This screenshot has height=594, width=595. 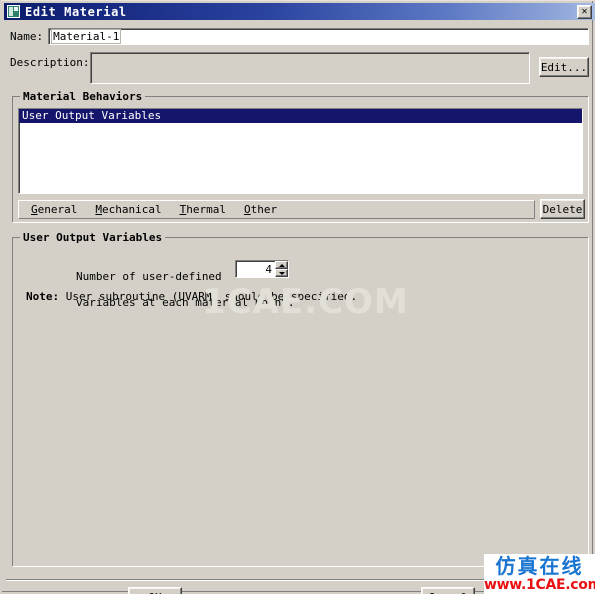 What do you see at coordinates (299, 580) in the screenshot?
I see `footer-divider` at bounding box center [299, 580].